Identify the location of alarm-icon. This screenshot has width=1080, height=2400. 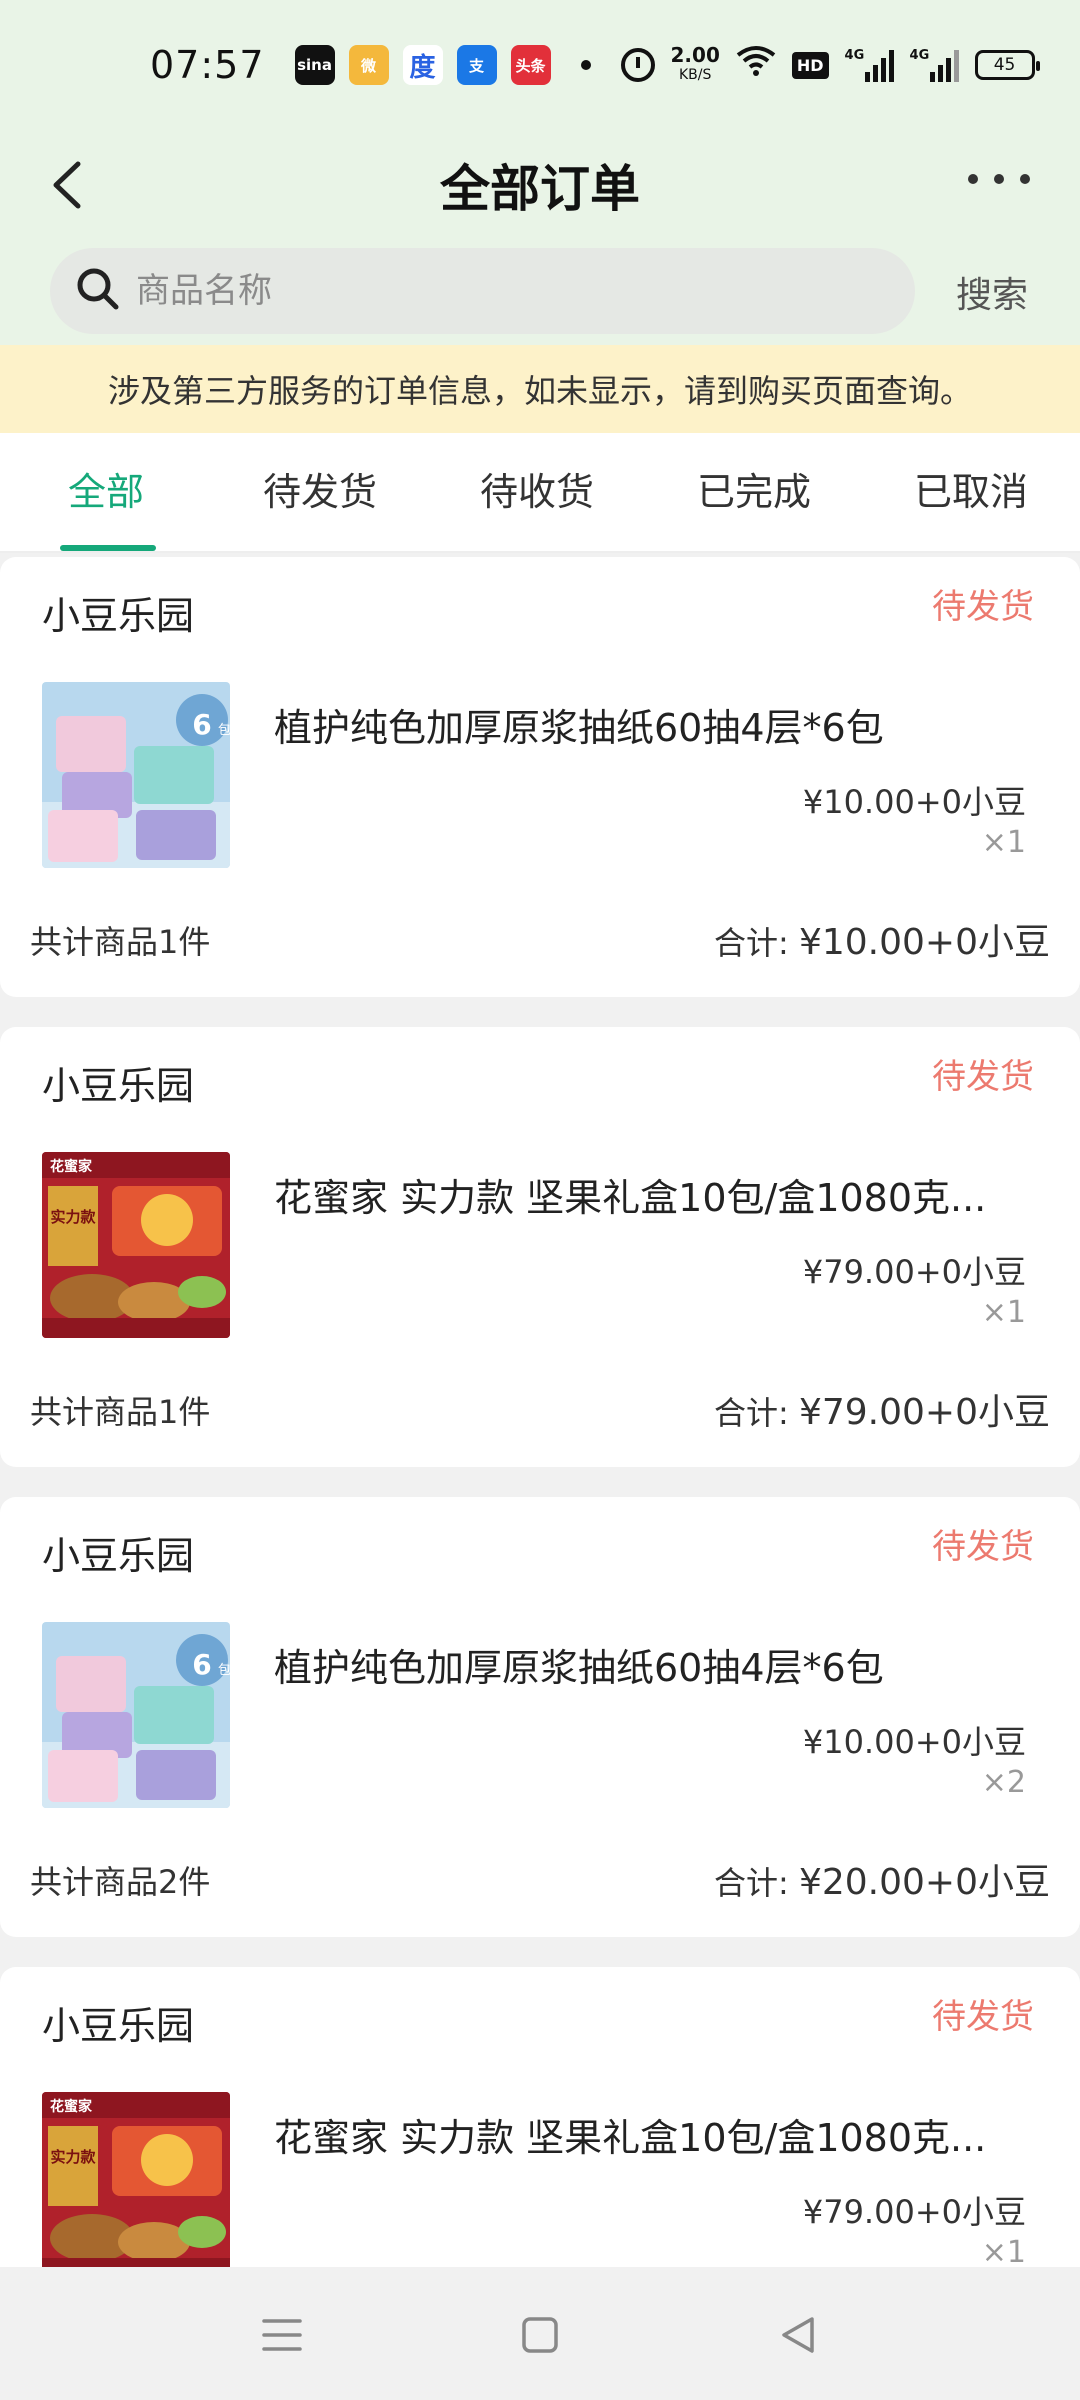
(637, 65).